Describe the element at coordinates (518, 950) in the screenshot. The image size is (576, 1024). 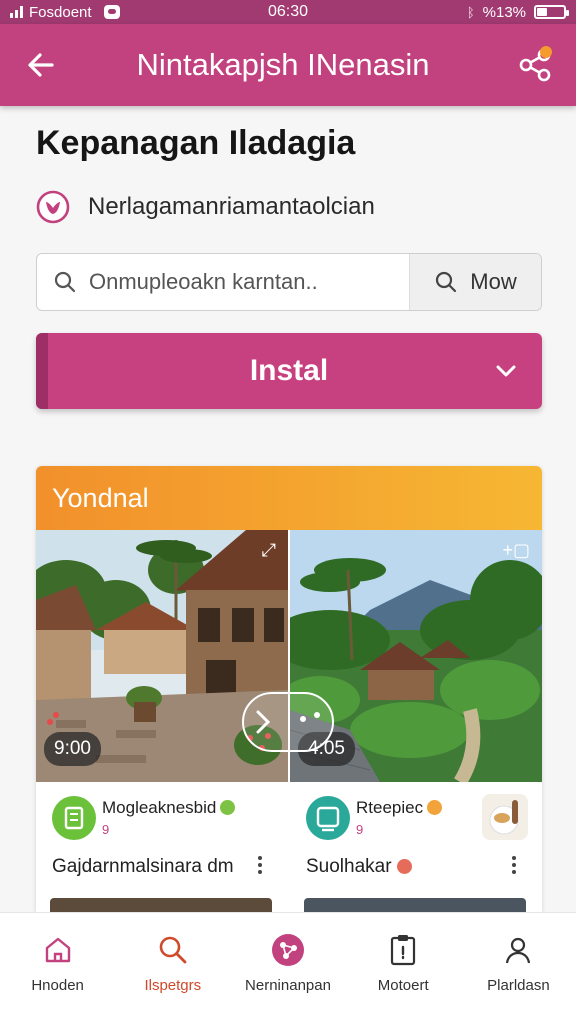
I see `profile-icon` at that location.